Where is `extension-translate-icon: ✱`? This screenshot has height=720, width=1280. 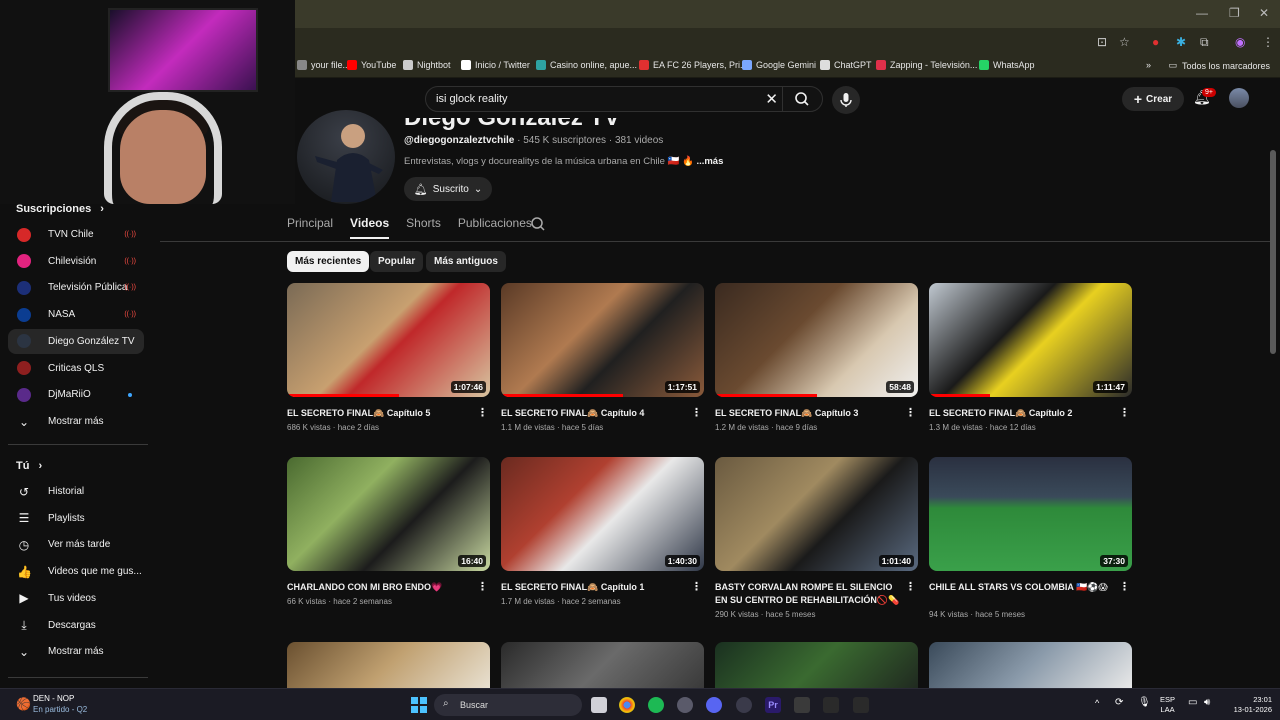 extension-translate-icon: ✱ is located at coordinates (1181, 42).